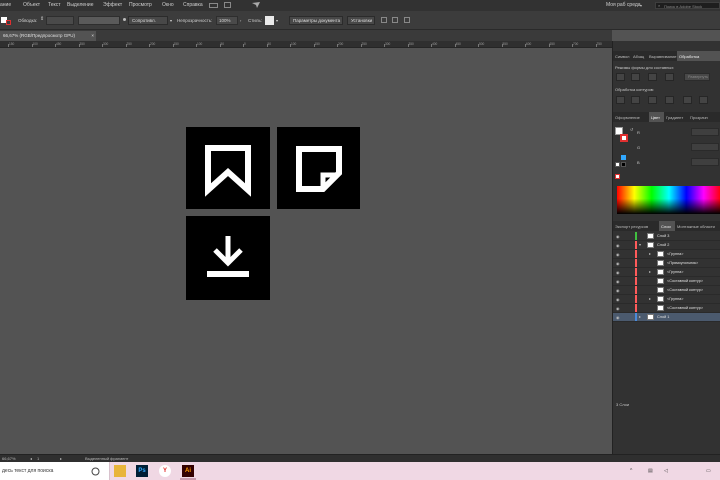 The height and width of the screenshot is (480, 720). I want to click on prev-artboard-icon: ◂, so click(31, 458).